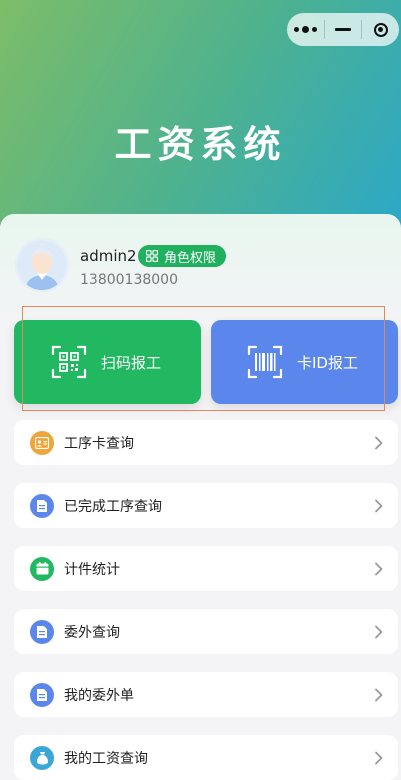  Describe the element at coordinates (92, 569) in the screenshot. I see `menu-item-label: 计件统计` at that location.